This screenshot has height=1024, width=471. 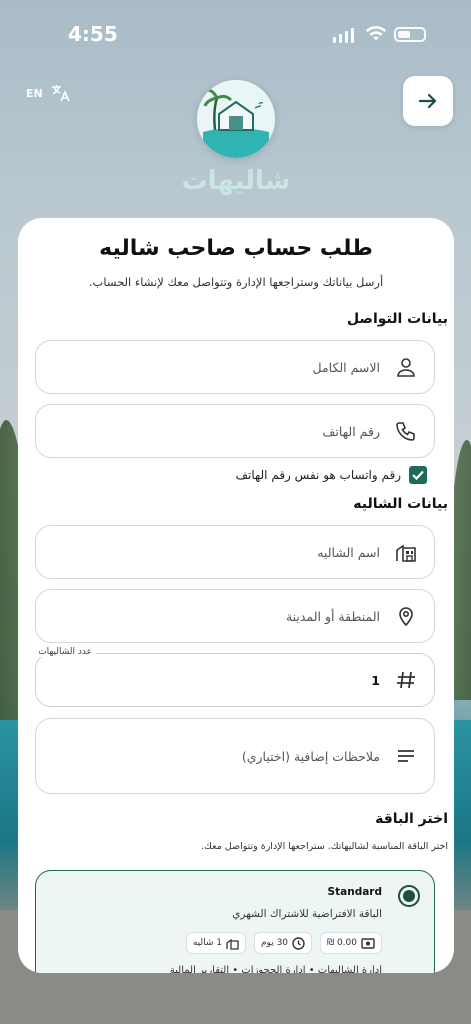 What do you see at coordinates (310, 756) in the screenshot?
I see `notes-placeholder: ملاحظات إضافية (اختياري)` at bounding box center [310, 756].